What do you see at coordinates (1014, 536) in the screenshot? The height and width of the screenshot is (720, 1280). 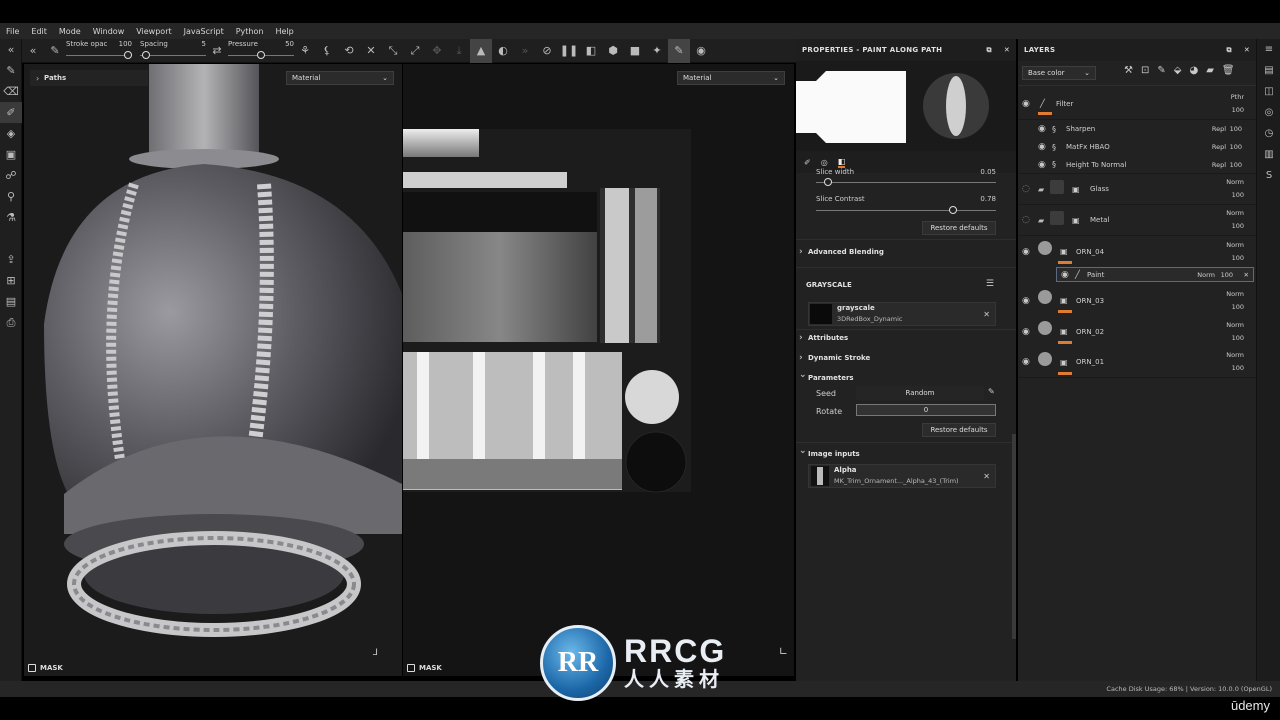 I see `properties-scrollbar` at bounding box center [1014, 536].